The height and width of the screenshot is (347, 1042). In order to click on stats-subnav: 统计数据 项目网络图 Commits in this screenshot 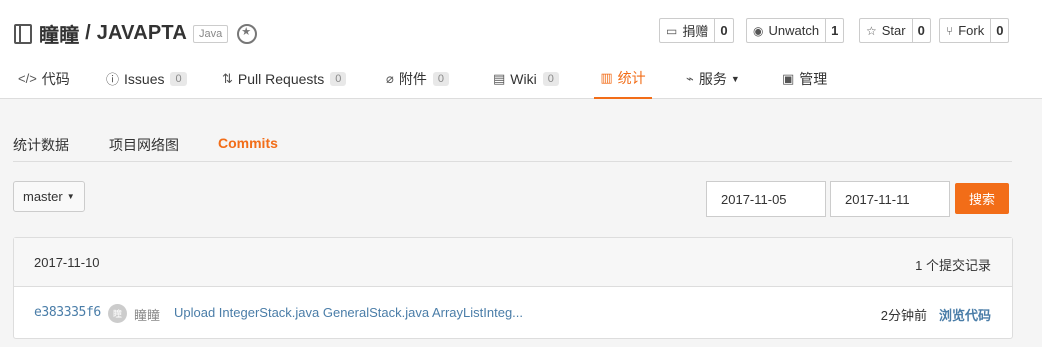, I will do `click(512, 143)`.